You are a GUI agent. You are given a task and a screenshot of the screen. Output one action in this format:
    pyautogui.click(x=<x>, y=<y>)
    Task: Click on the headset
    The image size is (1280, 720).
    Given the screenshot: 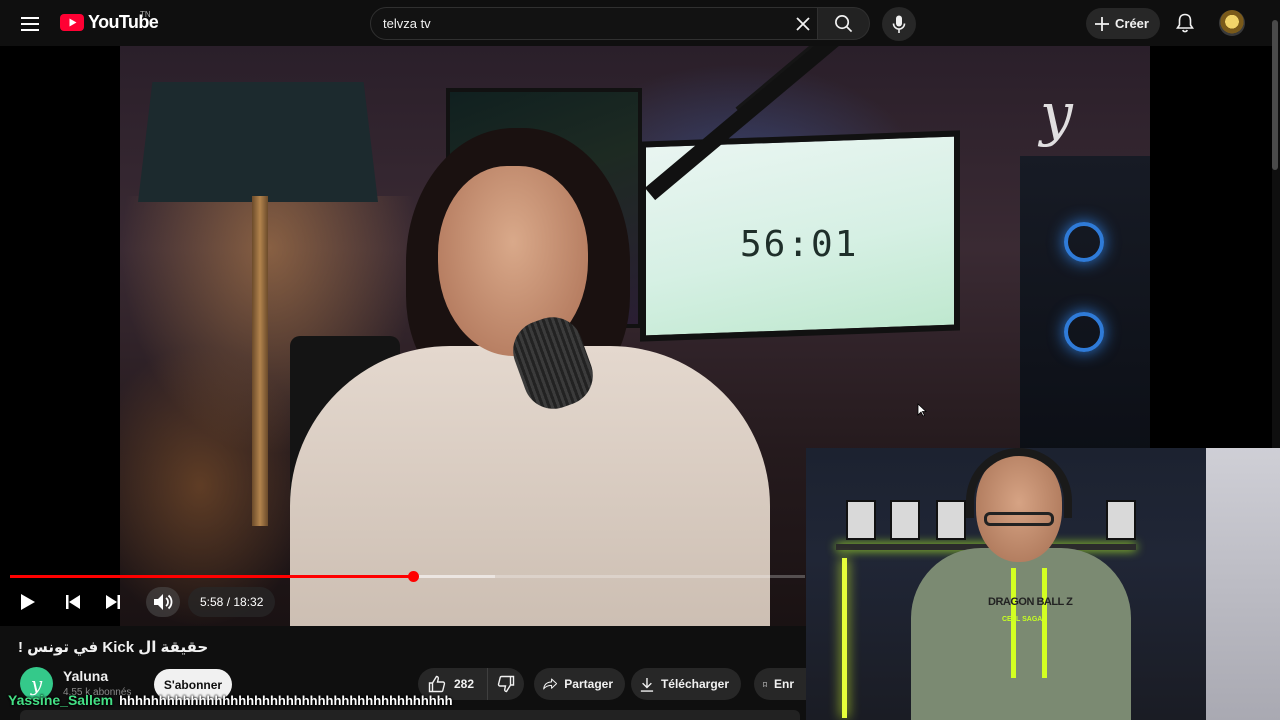 What is the action you would take?
    pyautogui.click(x=1019, y=483)
    